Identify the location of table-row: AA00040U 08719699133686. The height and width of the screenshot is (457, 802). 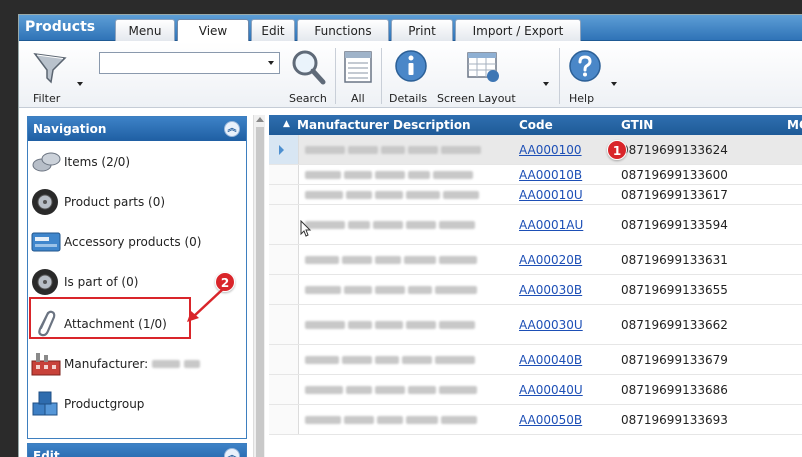
(535, 390).